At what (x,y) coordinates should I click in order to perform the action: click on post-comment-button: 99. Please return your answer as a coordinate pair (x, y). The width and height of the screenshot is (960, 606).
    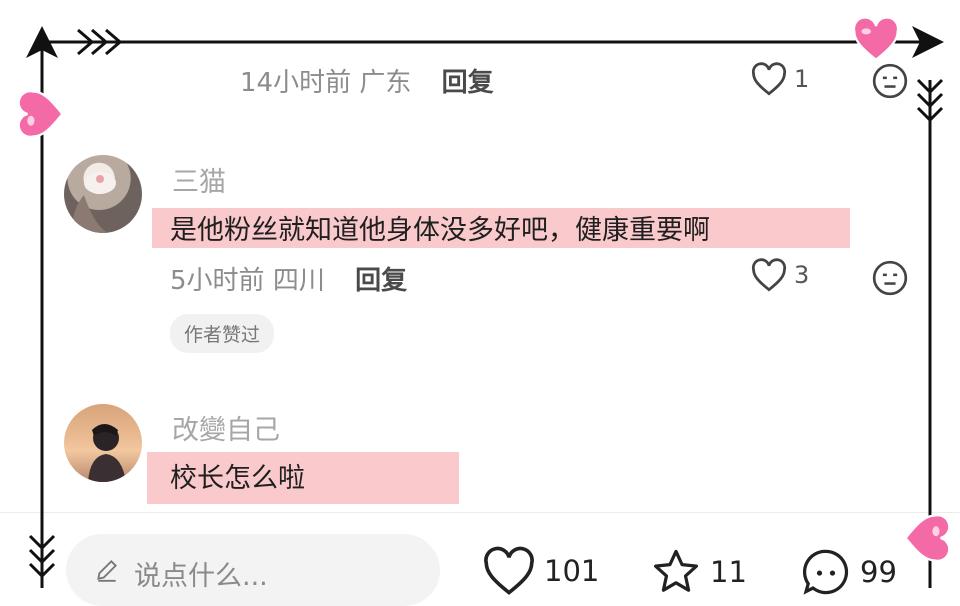
    Looking at the image, I should click on (847, 572).